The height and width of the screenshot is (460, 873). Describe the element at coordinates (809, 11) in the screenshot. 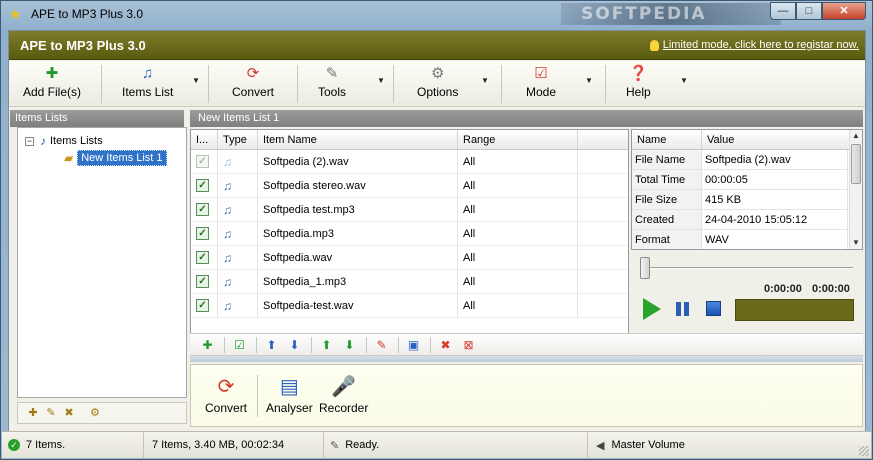

I see `maximize-button: □` at that location.